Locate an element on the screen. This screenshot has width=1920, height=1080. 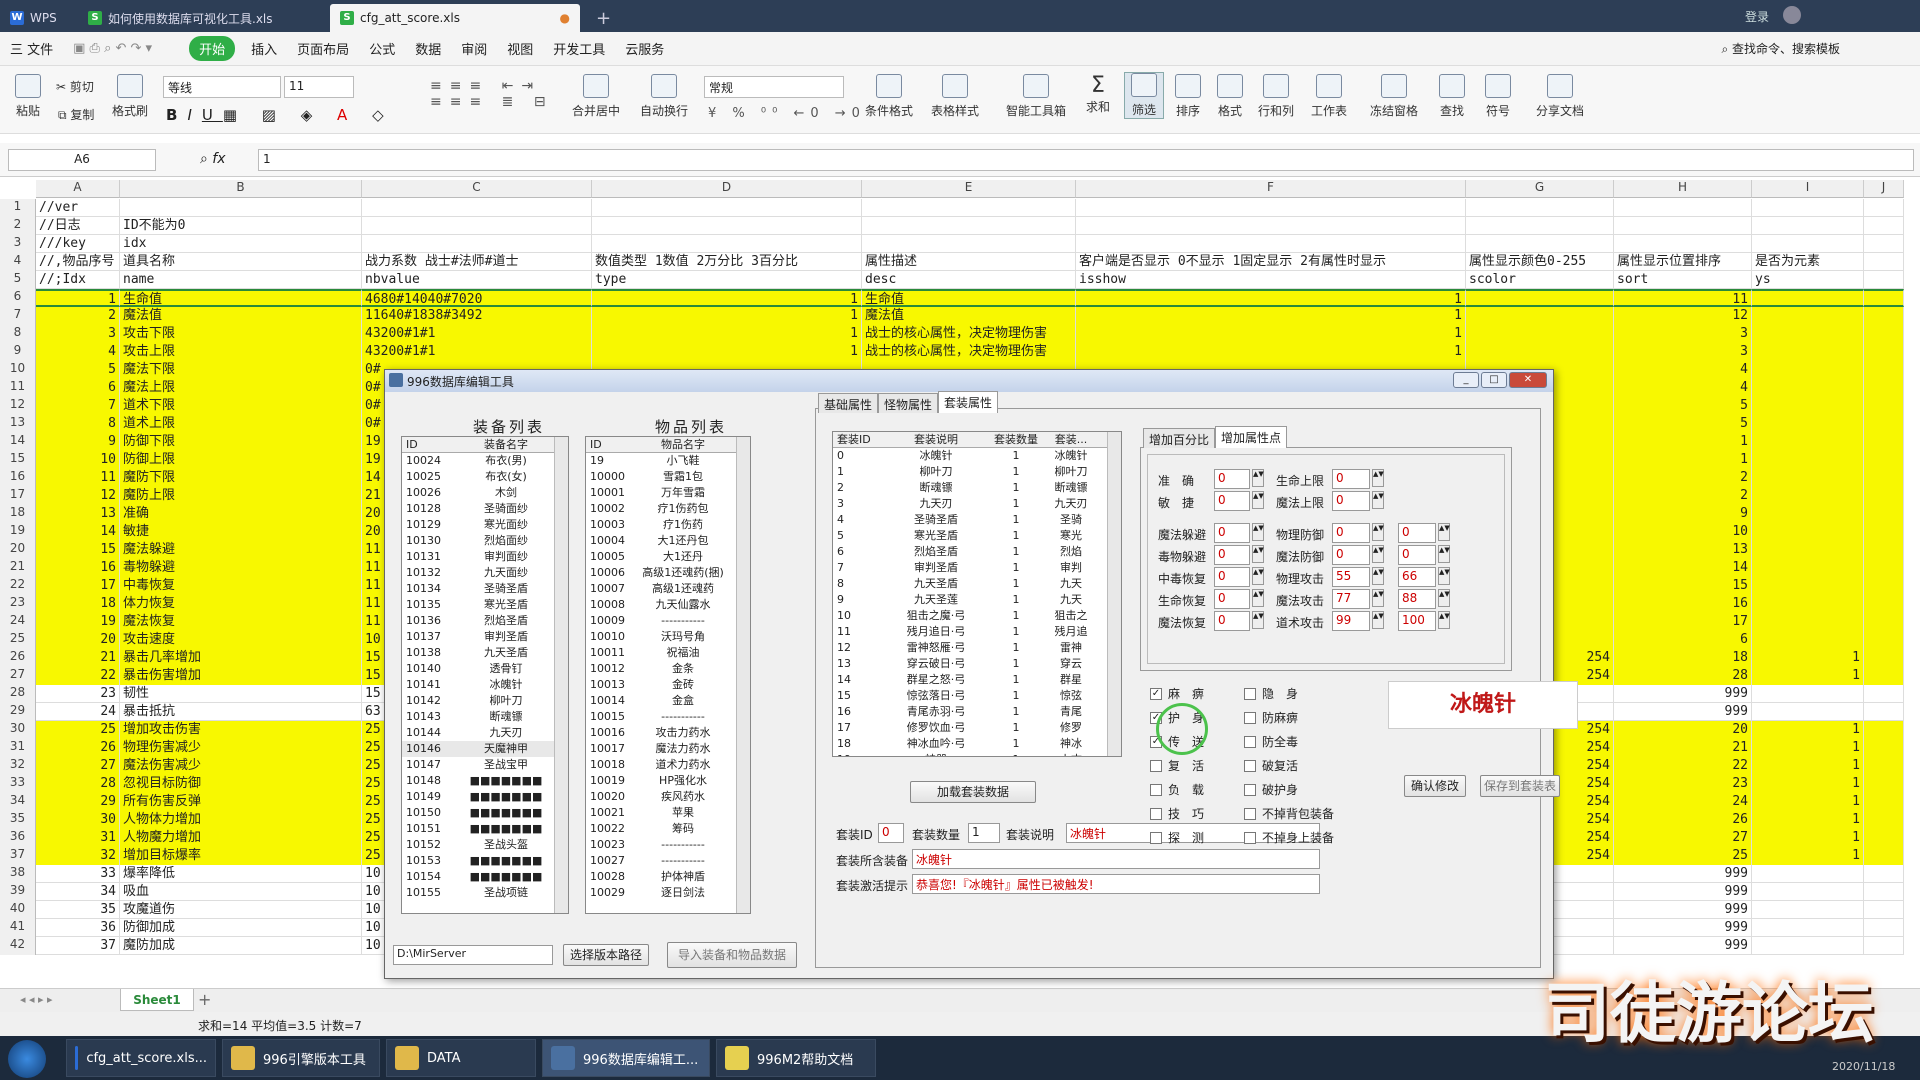
list-item: 10008 九天仙露水 is located at coordinates (668, 605).